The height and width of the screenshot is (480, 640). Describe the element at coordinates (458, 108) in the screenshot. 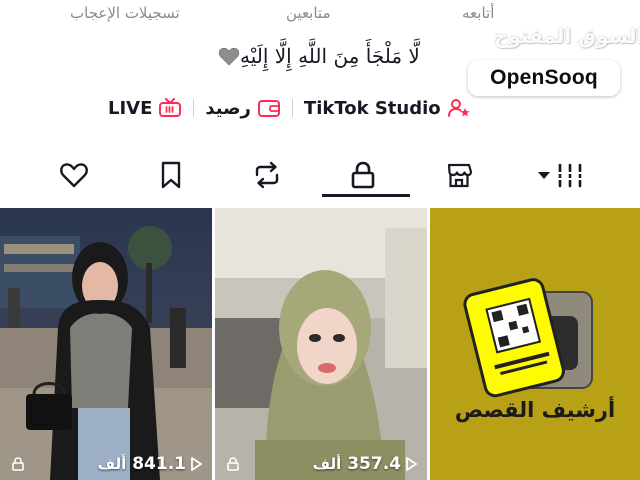

I see `creator-star-icon` at that location.